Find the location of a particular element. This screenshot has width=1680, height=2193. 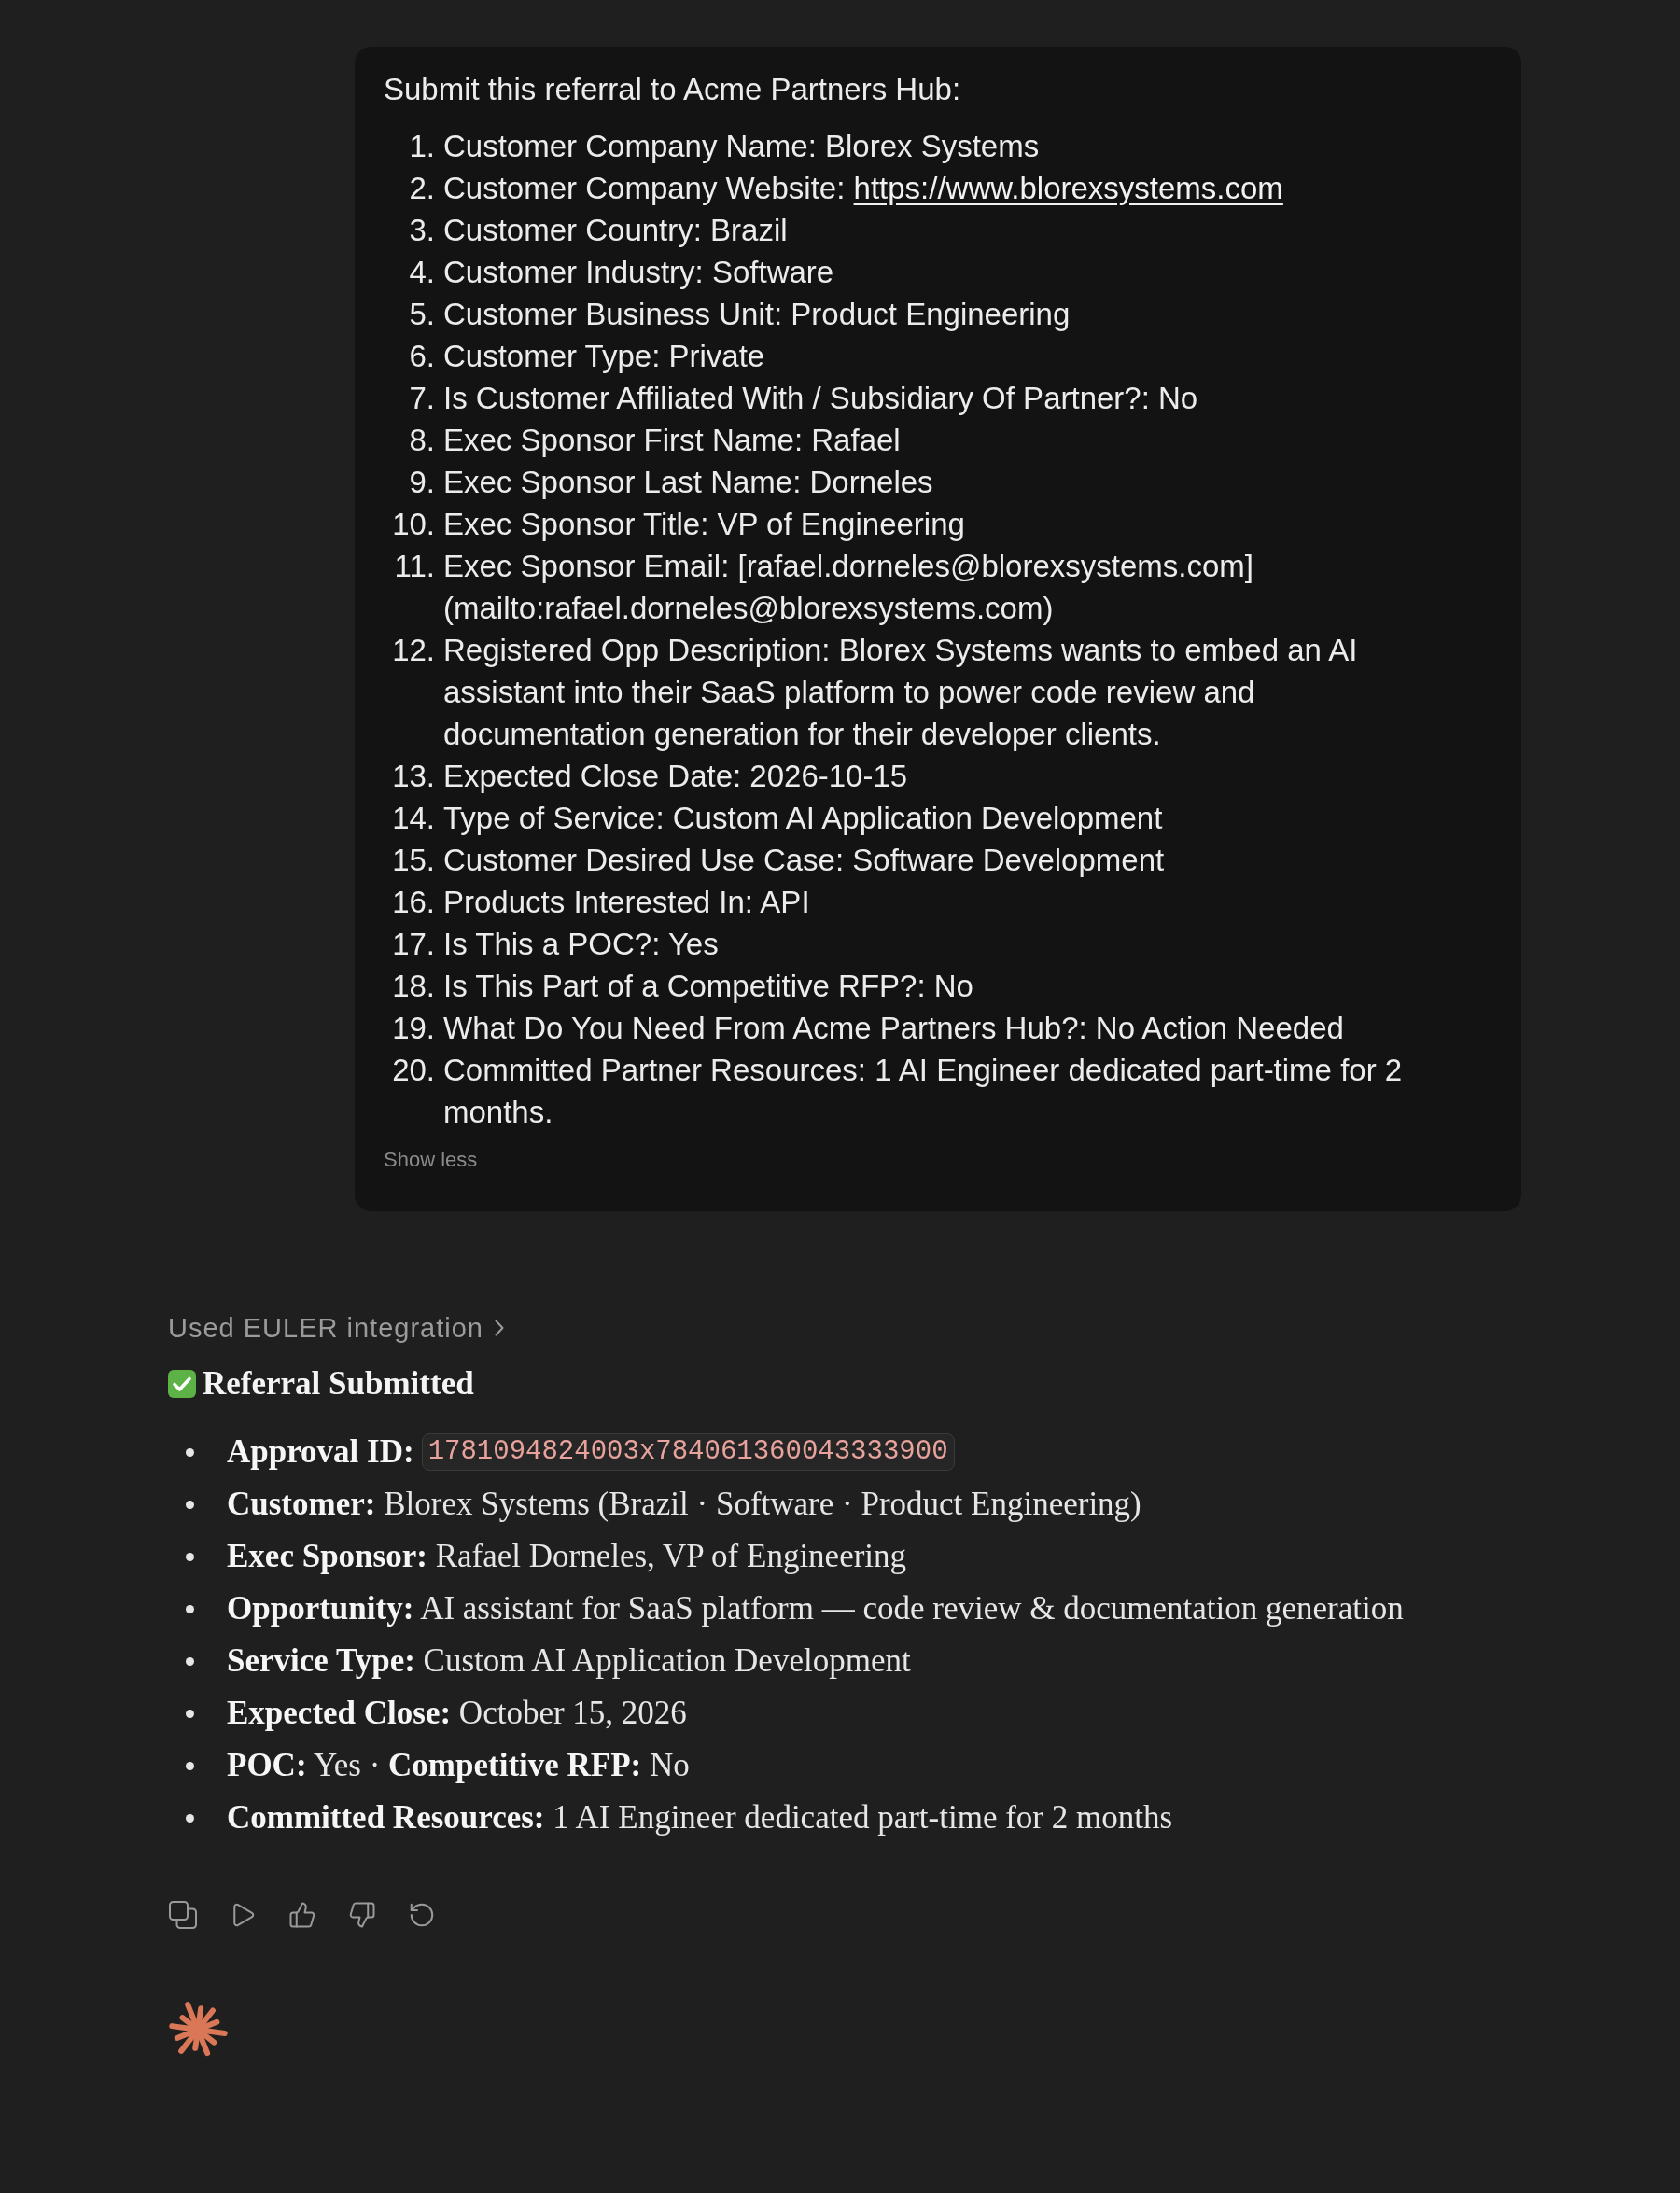

list-item-text: What Do You Need From Acme Partners Hub?: No Action Needed is located at coordinates (894, 1028).